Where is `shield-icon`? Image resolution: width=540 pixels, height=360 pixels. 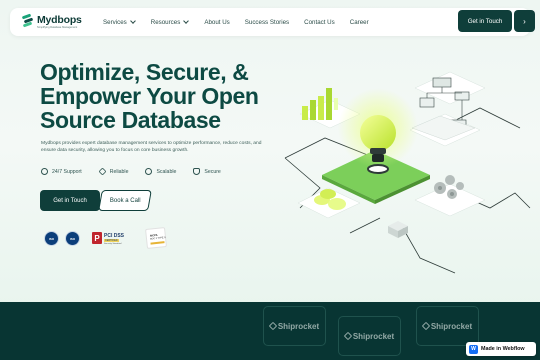 shield-icon is located at coordinates (197, 171).